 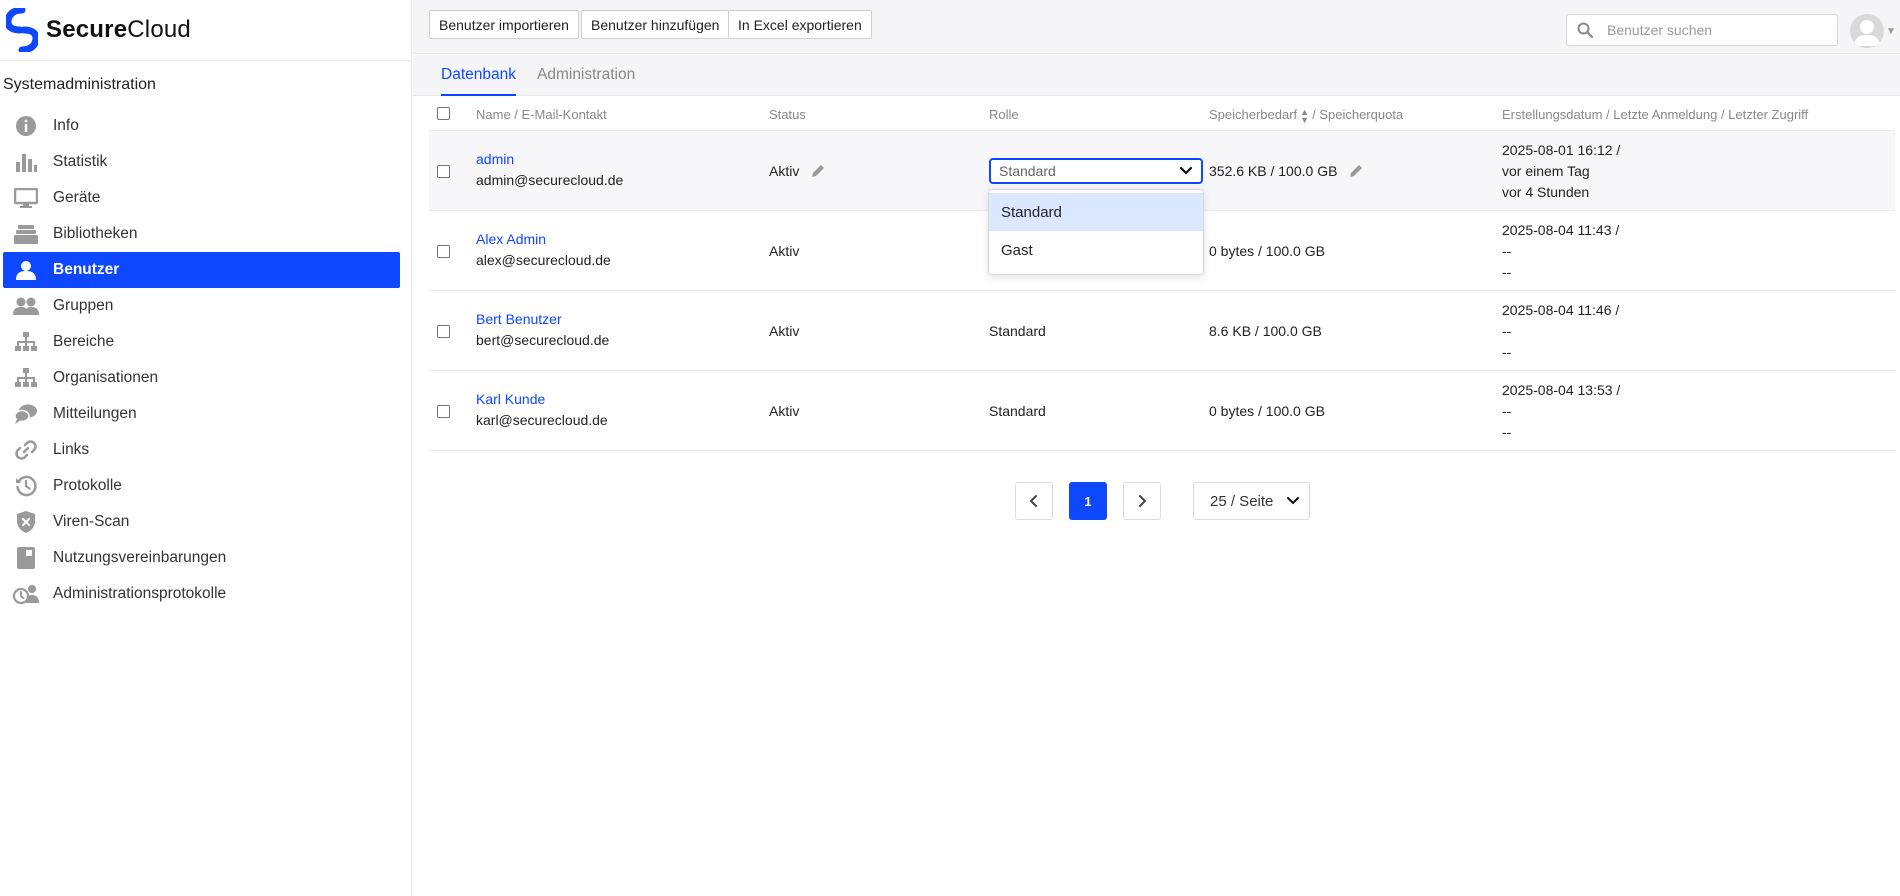 I want to click on sidebar-item-protokolle: Protokolle, so click(x=201, y=486).